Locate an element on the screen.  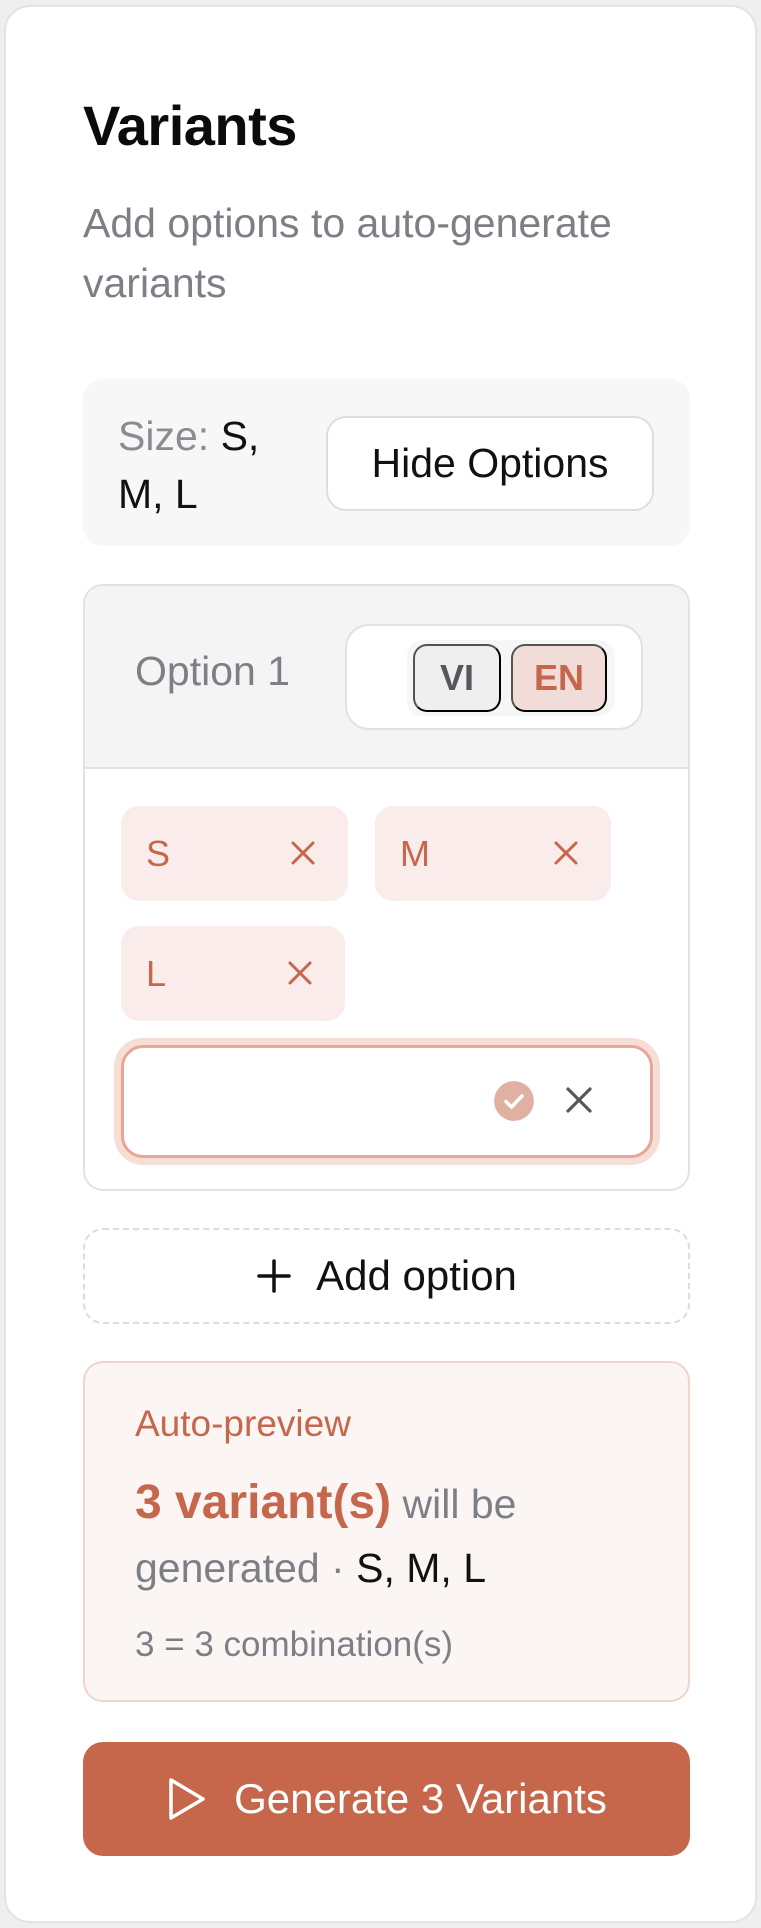
plus-icon is located at coordinates (274, 1276).